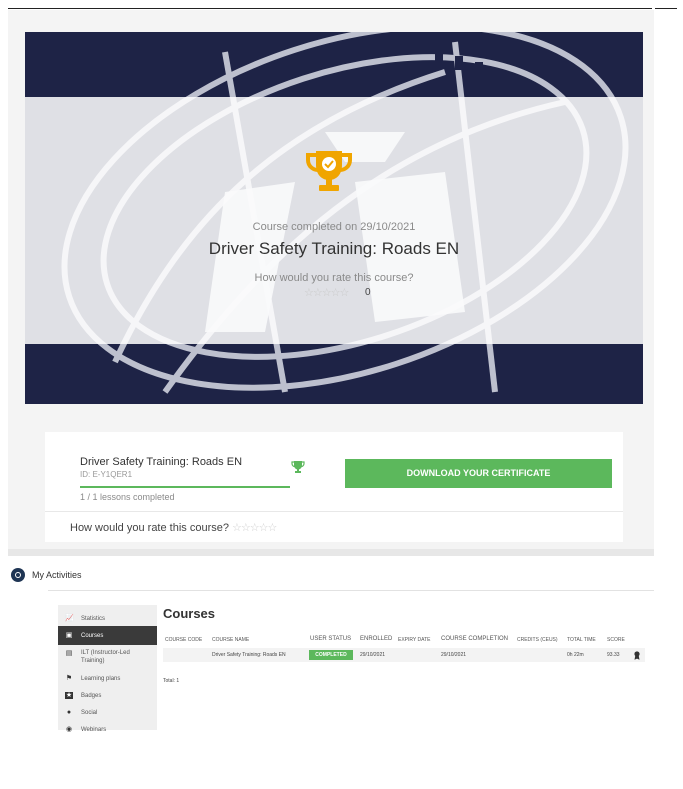 This screenshot has height=789, width=683. I want to click on card-star-rating: ☆☆☆☆☆, so click(254, 528).